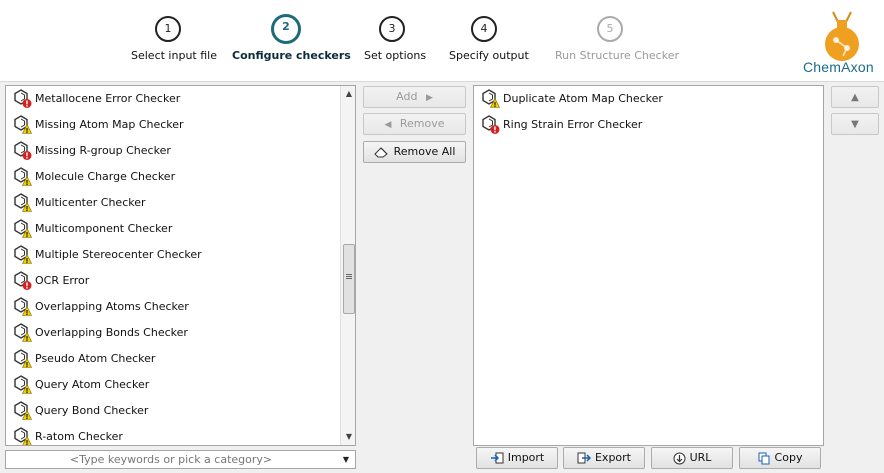 Image resolution: width=884 pixels, height=473 pixels. What do you see at coordinates (174, 55) in the screenshot?
I see `step-label: Select input file` at bounding box center [174, 55].